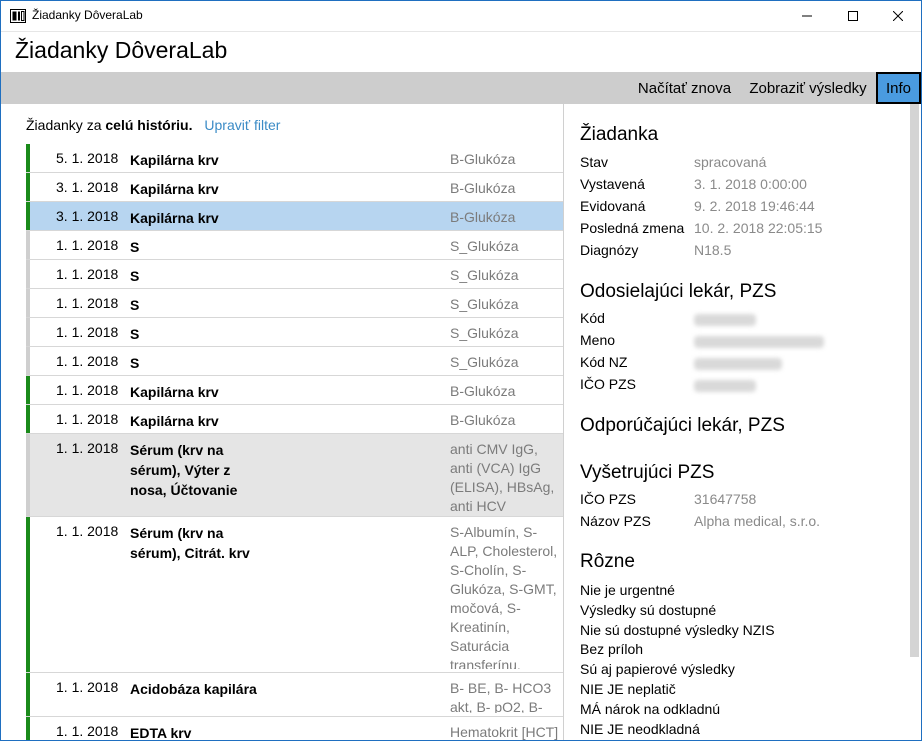  Describe the element at coordinates (730, 162) in the screenshot. I see `status-value: spracovaná` at that location.